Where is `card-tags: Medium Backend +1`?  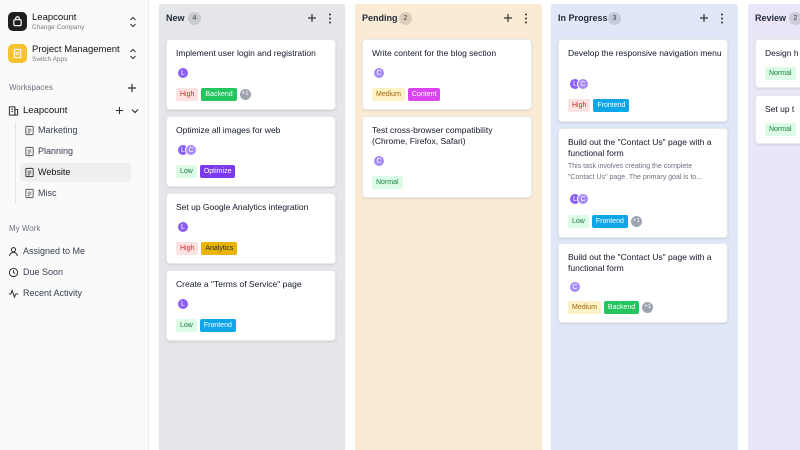
card-tags: Medium Backend +1 is located at coordinates (611, 307).